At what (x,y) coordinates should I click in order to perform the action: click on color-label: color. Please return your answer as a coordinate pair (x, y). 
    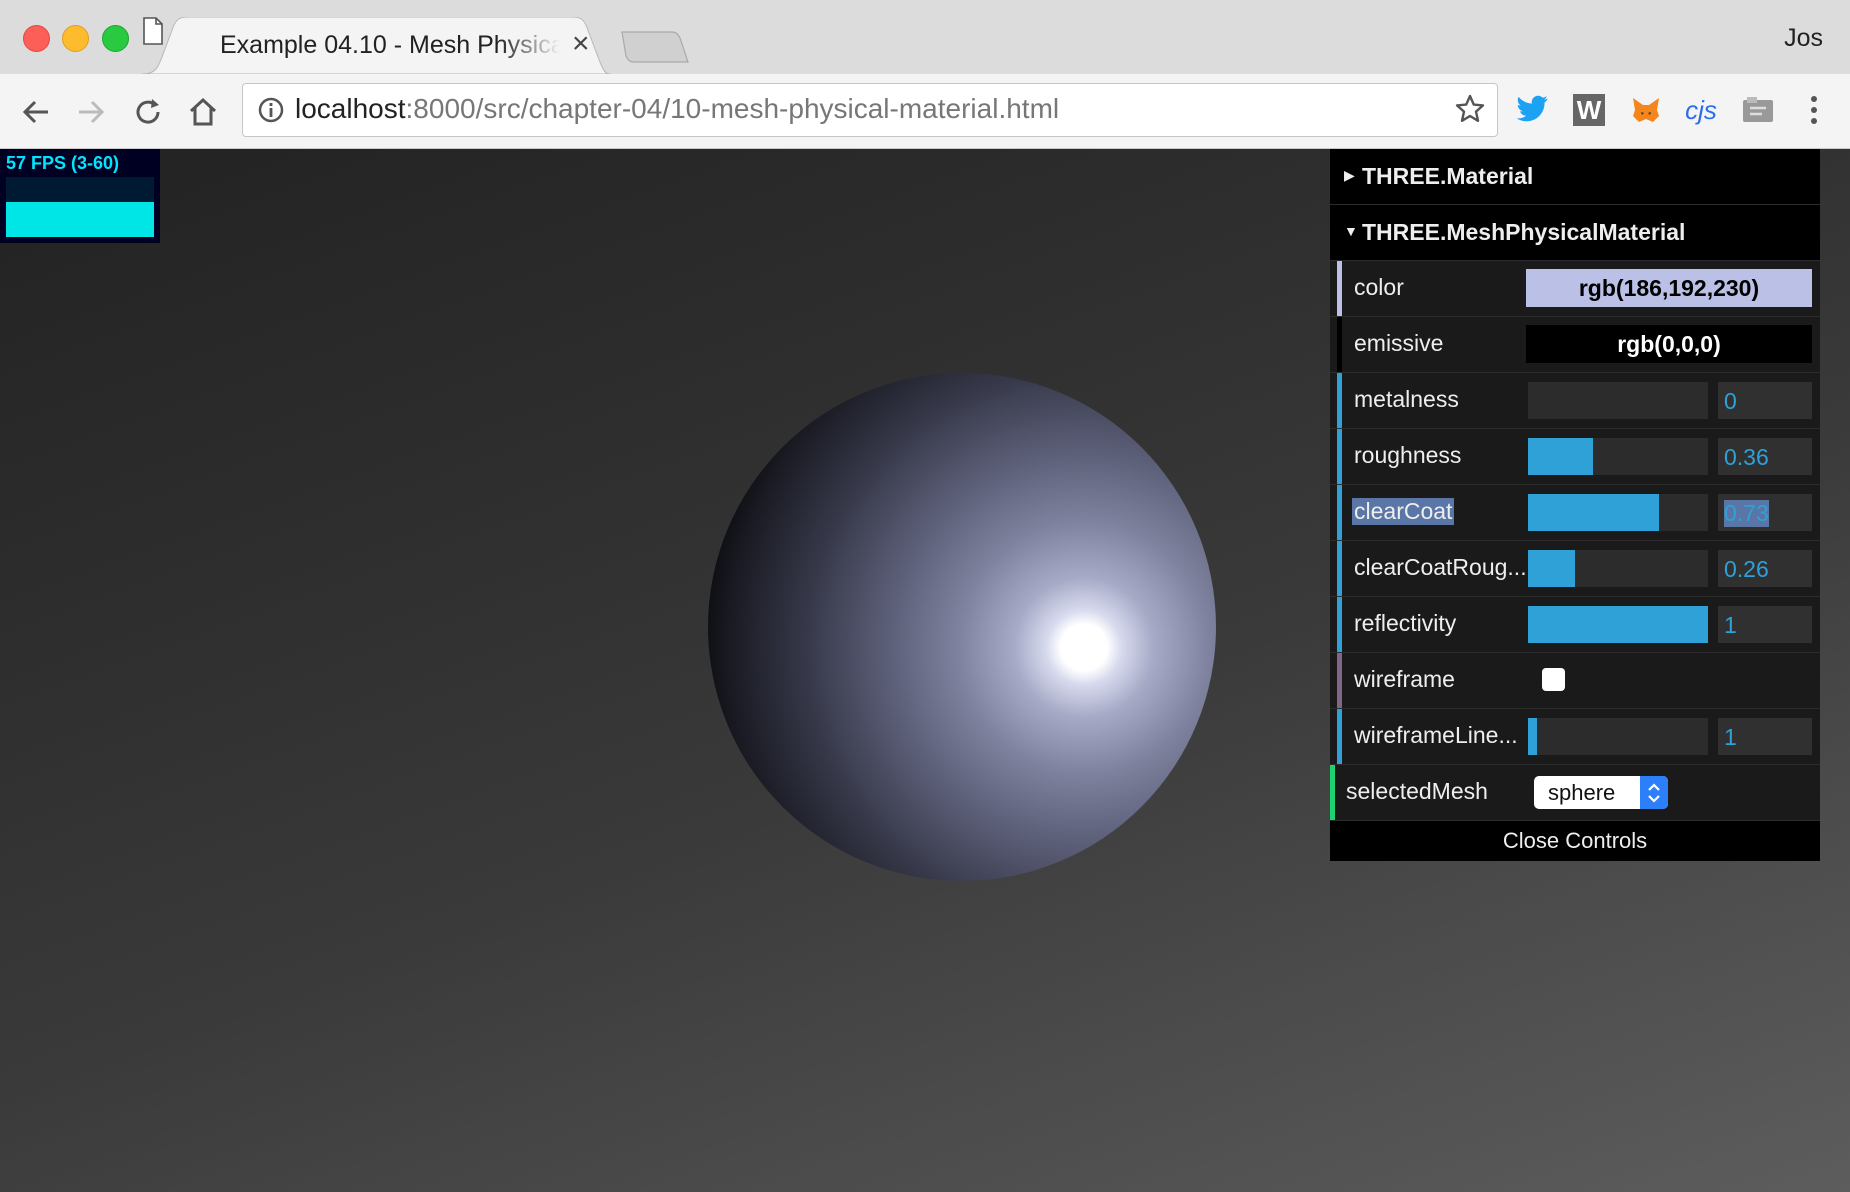
    Looking at the image, I should click on (1379, 287).